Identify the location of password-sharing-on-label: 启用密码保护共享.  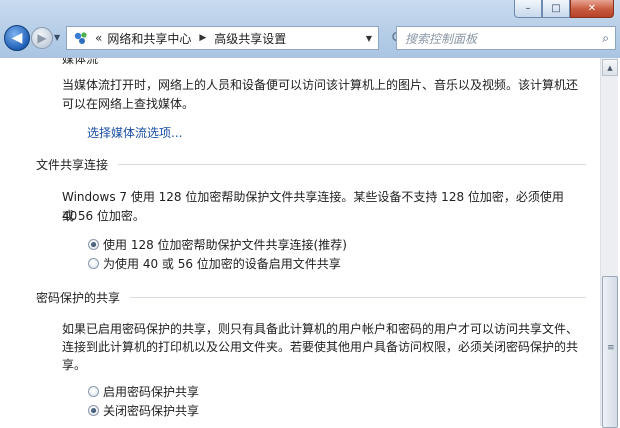
(151, 391).